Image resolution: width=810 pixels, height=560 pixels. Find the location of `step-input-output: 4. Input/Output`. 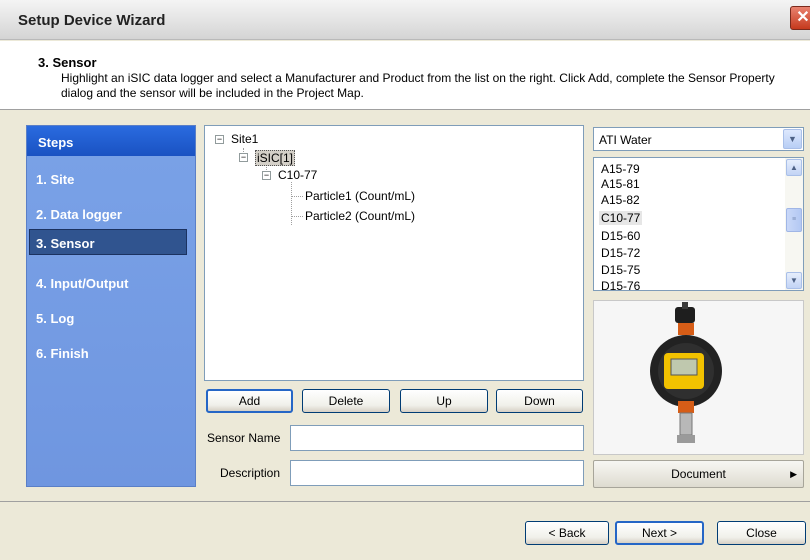

step-input-output: 4. Input/Output is located at coordinates (82, 283).